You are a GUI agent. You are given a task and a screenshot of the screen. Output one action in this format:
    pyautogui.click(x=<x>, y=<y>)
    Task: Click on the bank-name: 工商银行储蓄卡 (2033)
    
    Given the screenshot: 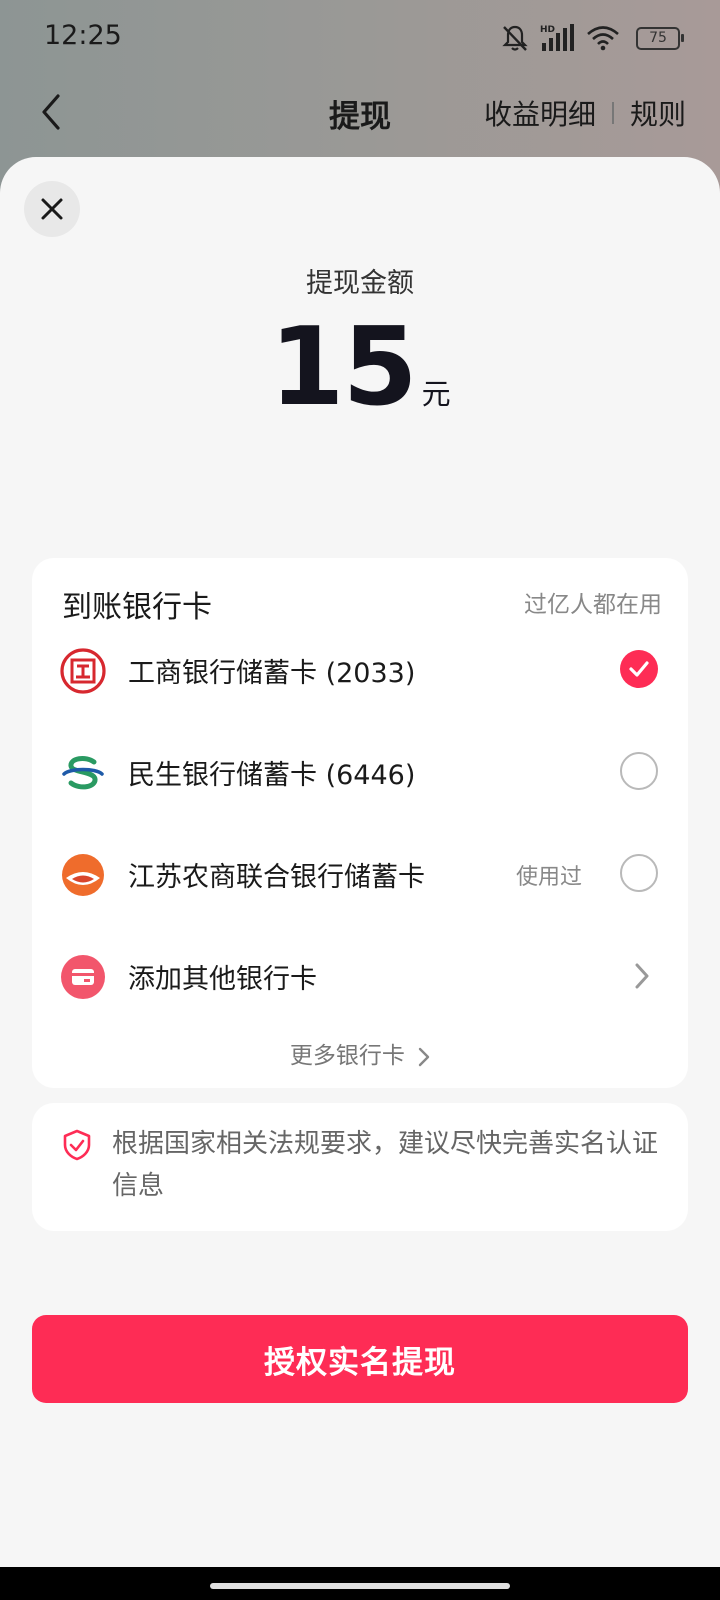 What is the action you would take?
    pyautogui.click(x=272, y=673)
    